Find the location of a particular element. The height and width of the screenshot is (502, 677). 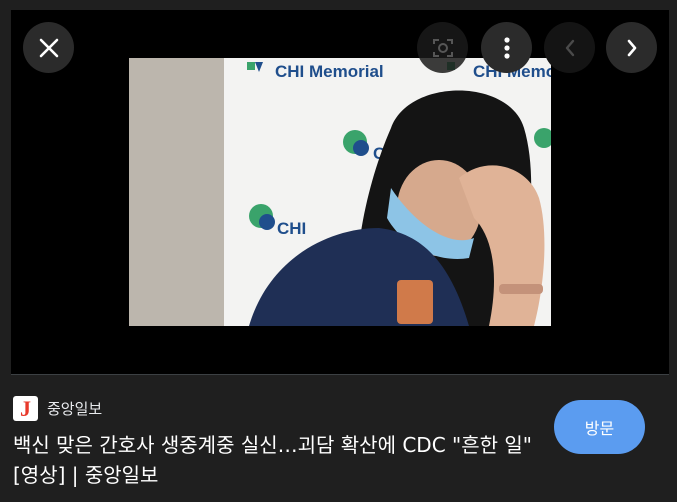

more-vert-icon is located at coordinates (506, 47).